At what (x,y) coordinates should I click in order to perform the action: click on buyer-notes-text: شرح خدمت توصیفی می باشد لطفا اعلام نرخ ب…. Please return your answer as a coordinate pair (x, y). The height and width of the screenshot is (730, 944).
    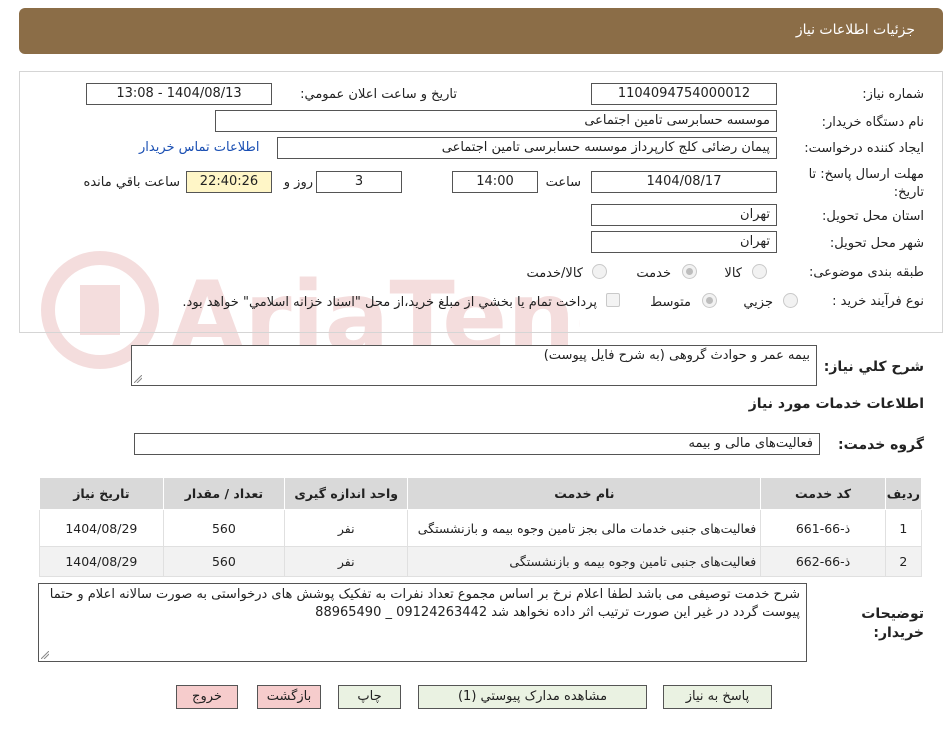
    Looking at the image, I should click on (424, 603).